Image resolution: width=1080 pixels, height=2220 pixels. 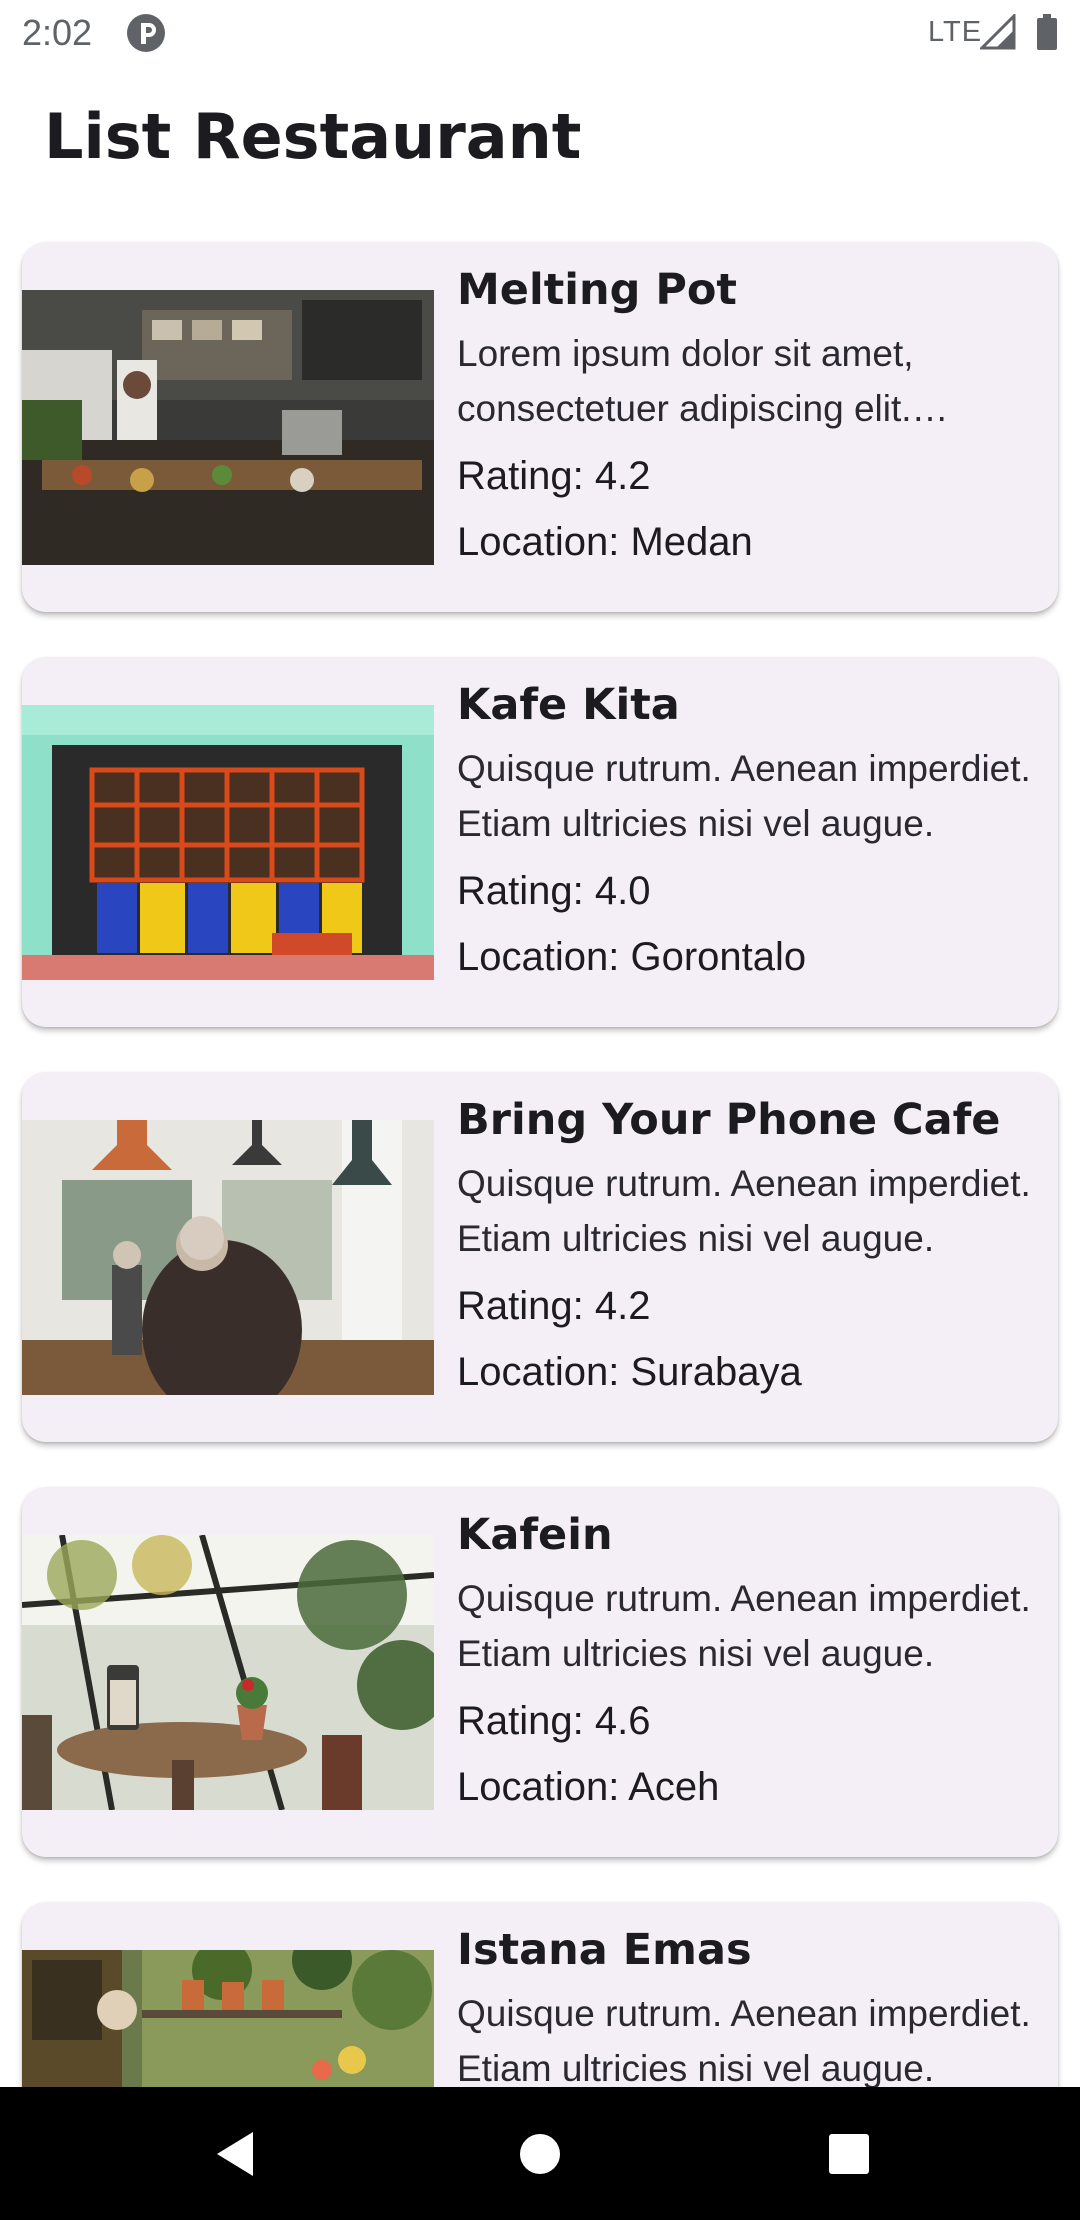 What do you see at coordinates (997, 31) in the screenshot?
I see `signal-icon` at bounding box center [997, 31].